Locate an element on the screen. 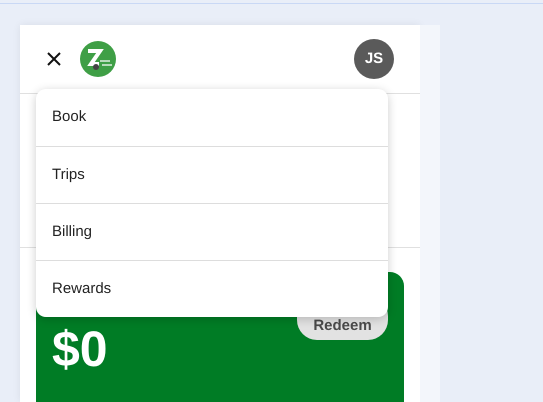 The width and height of the screenshot is (543, 402). menu-item: Book is located at coordinates (212, 117).